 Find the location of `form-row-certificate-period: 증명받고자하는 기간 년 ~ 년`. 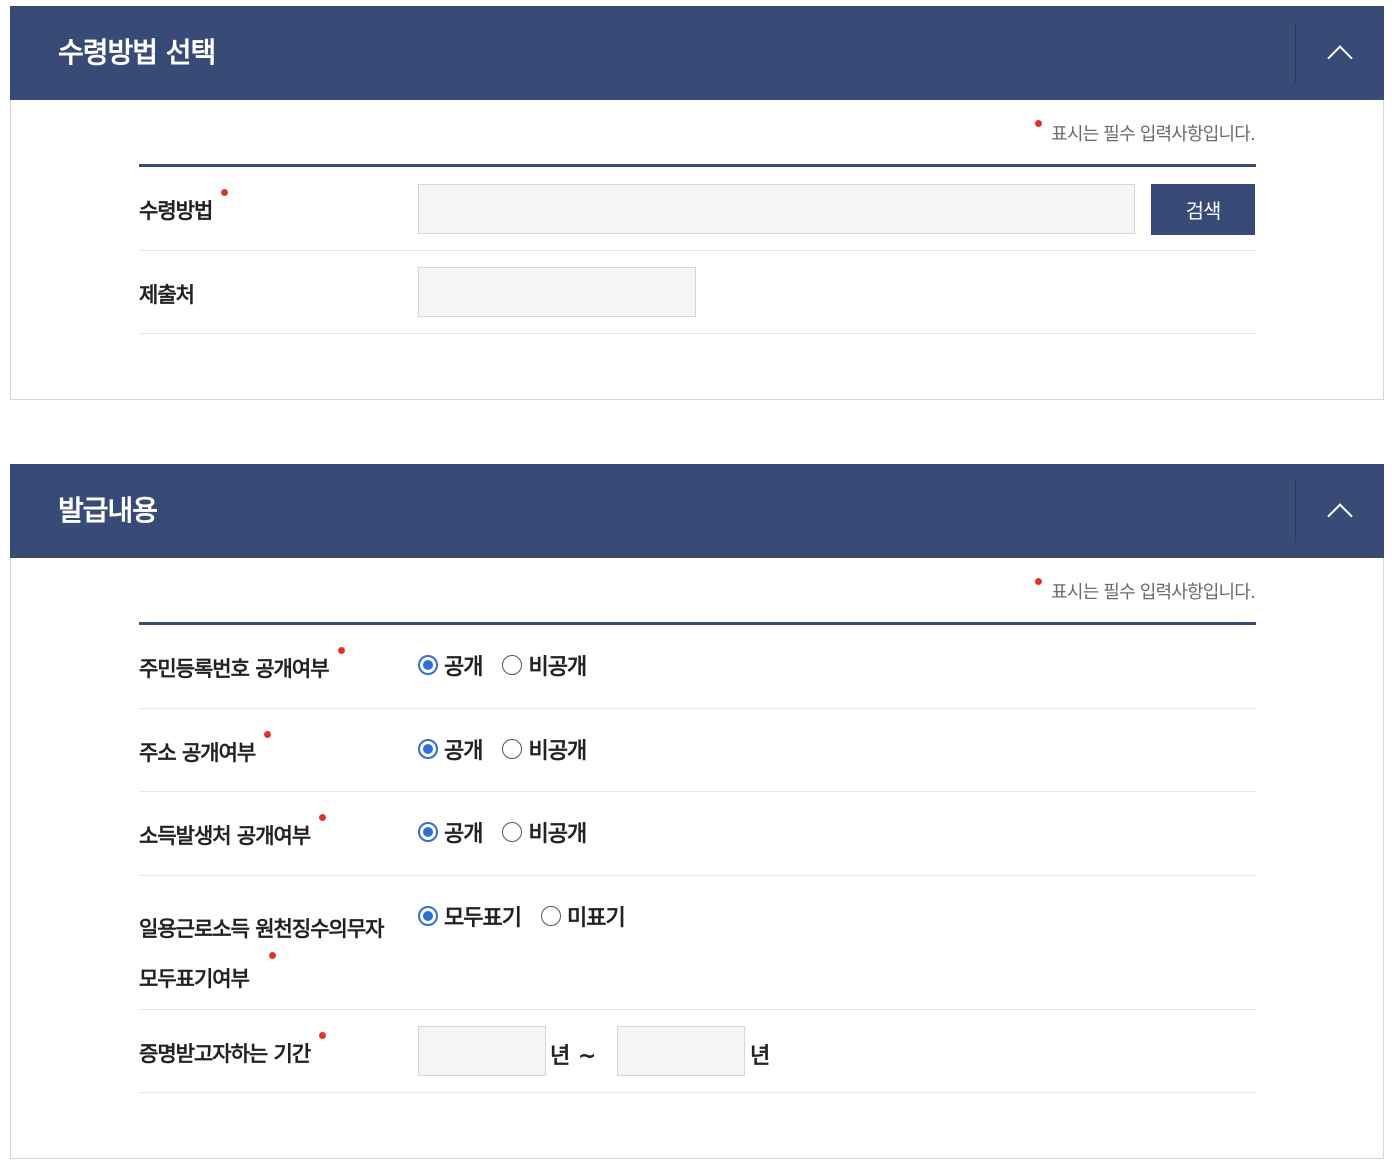

form-row-certificate-period: 증명받고자하는 기간 년 ~ 년 is located at coordinates (697, 1051).